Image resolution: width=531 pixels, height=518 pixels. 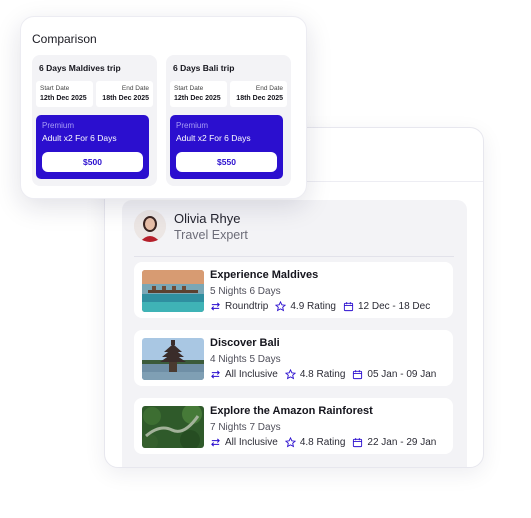 I want to click on package-meta: All Inclusive 4.8 Rating 22 Jan - 29 Jan, so click(x=326, y=442).